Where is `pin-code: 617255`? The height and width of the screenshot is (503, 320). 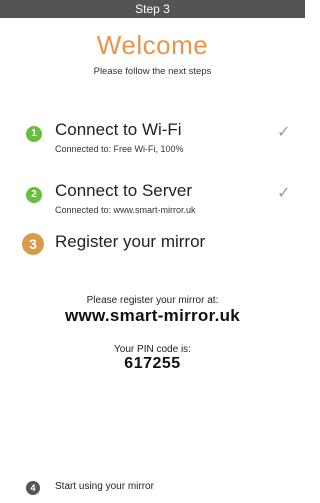
pin-code: 617255 is located at coordinates (152, 363).